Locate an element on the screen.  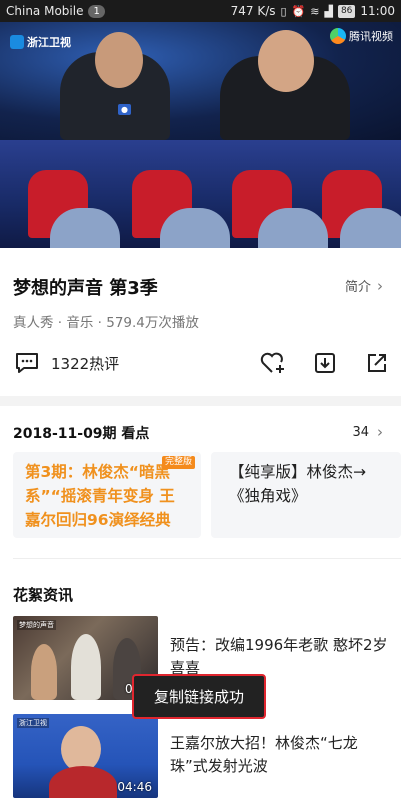
sim-slot-badge: 1 is located at coordinates (96, 11).